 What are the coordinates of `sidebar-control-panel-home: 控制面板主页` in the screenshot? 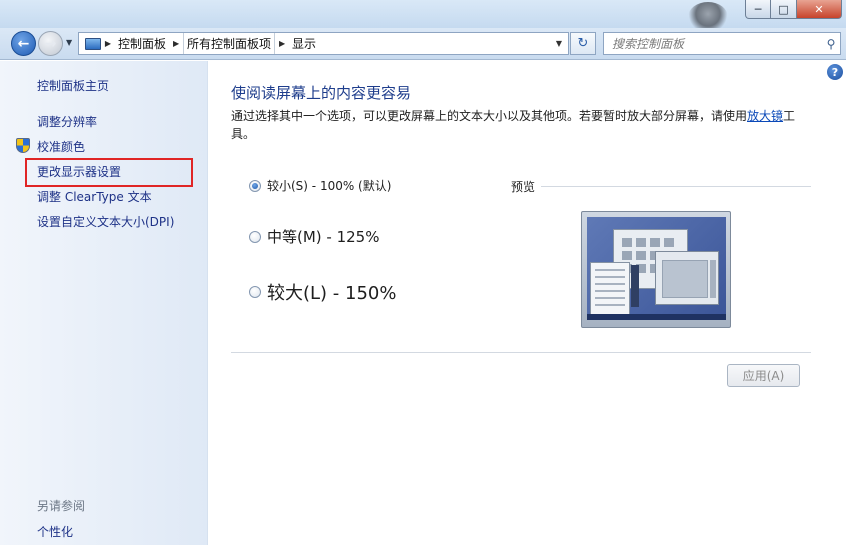 It's located at (73, 85).